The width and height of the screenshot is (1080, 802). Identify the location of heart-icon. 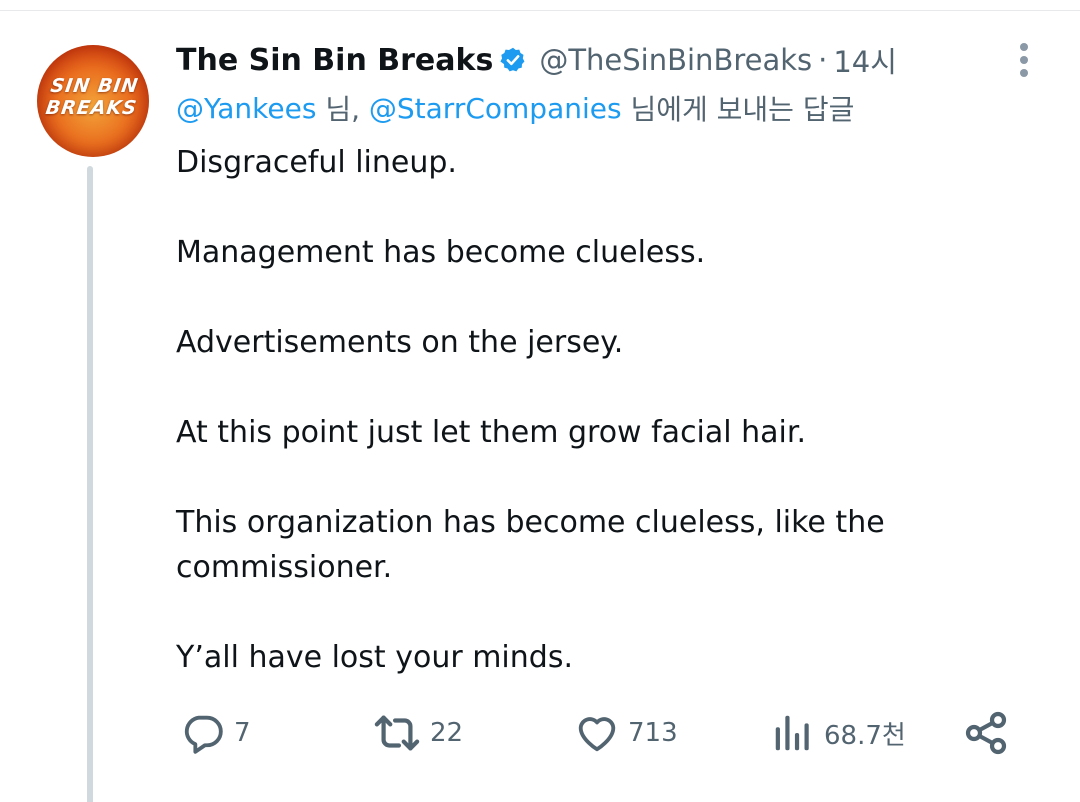
(597, 733).